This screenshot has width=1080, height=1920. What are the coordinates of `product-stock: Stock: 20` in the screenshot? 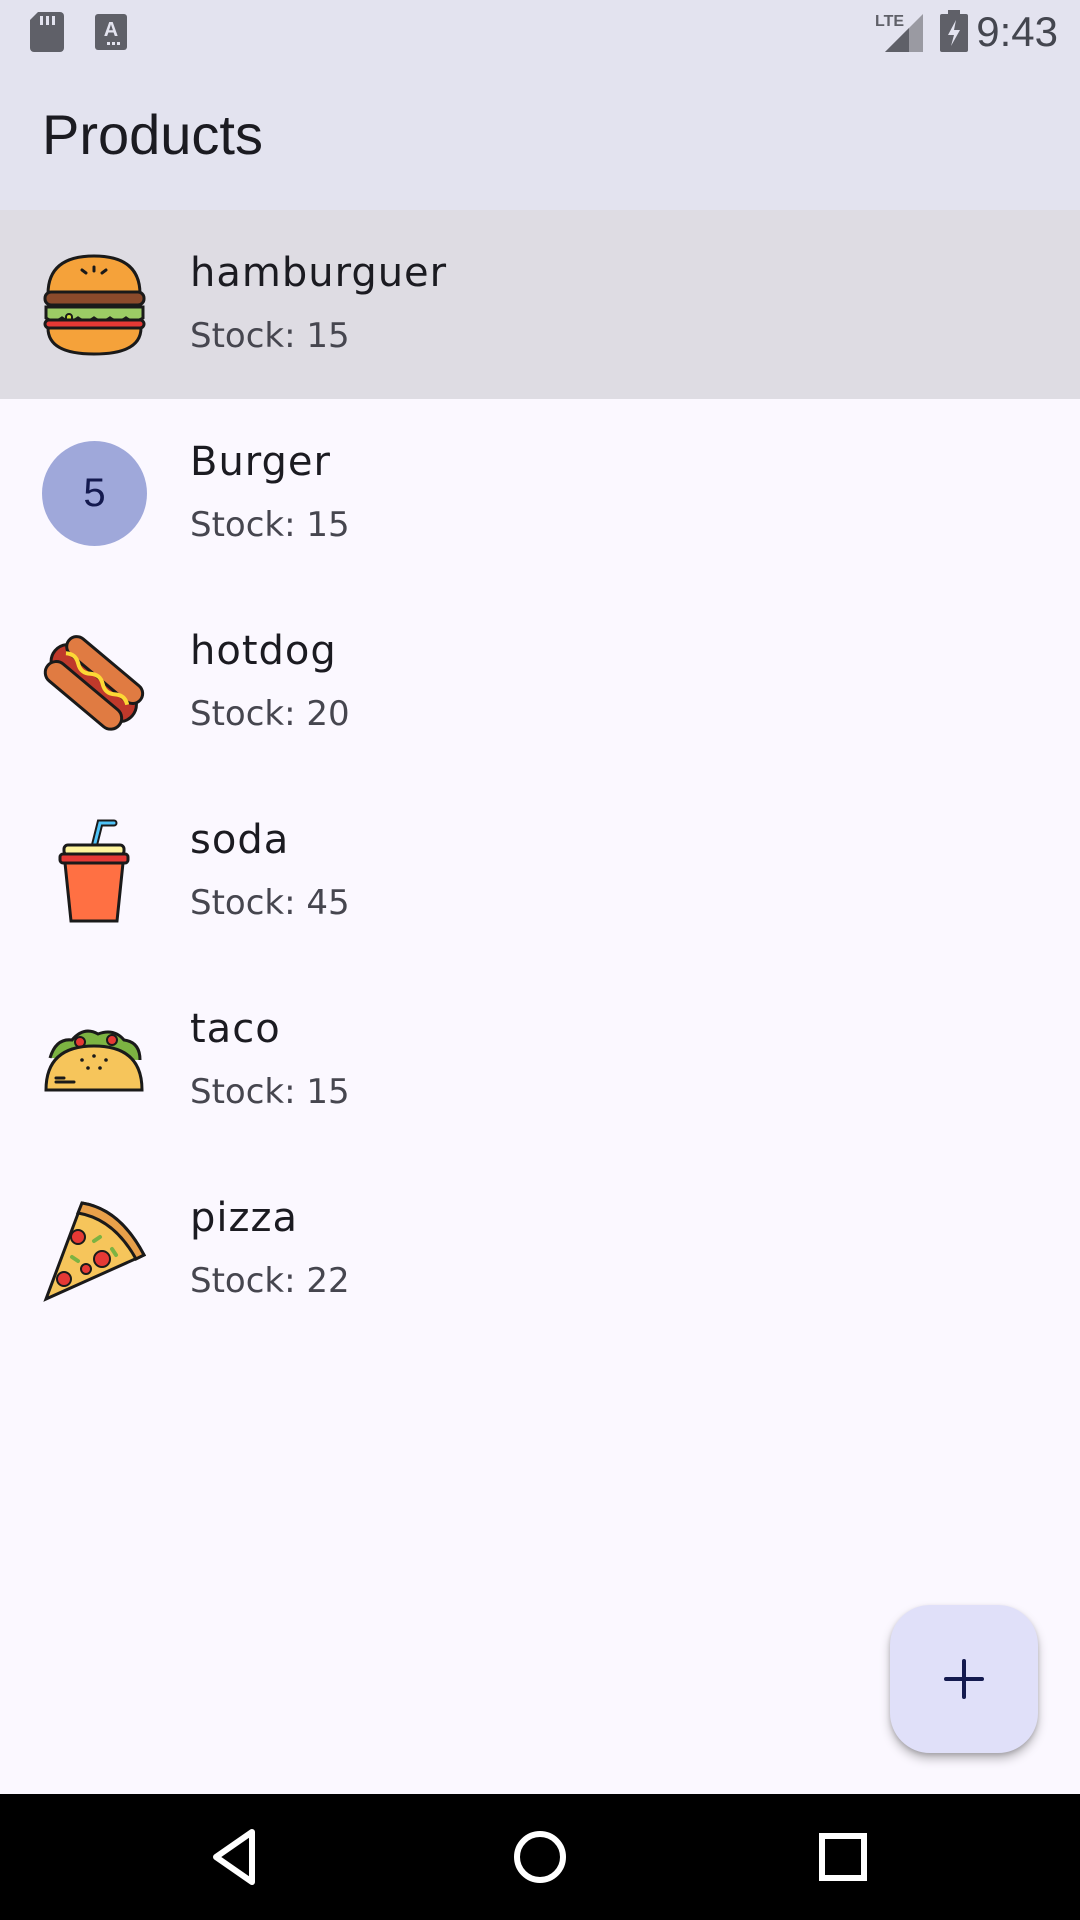 It's located at (270, 714).